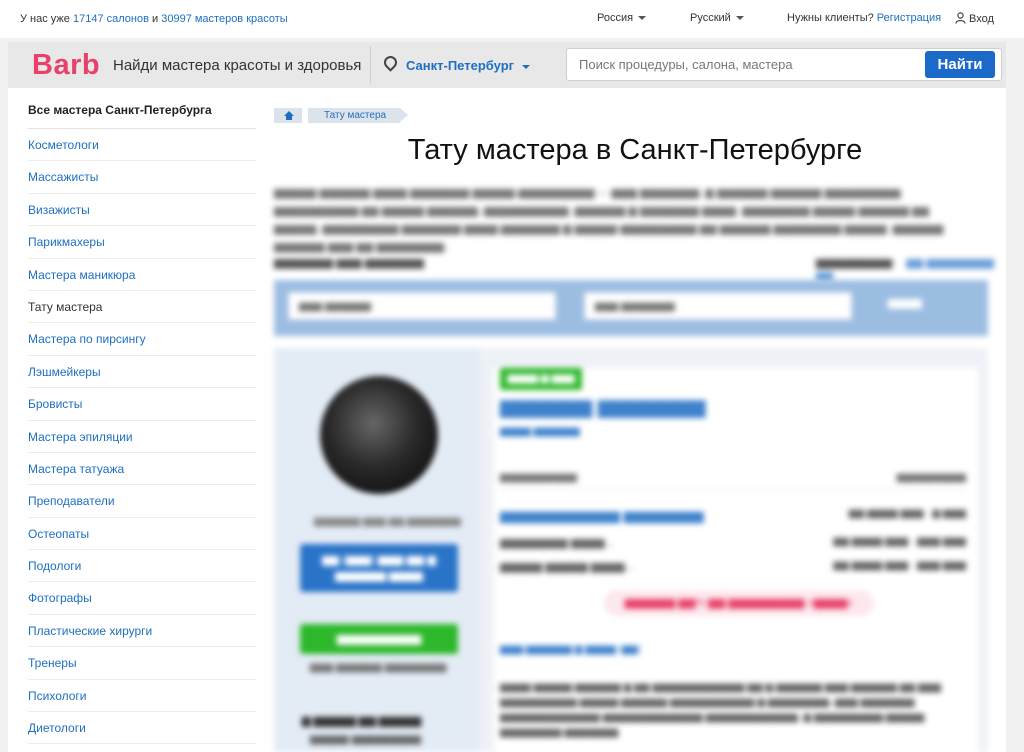 Image resolution: width=1024 pixels, height=752 pixels. What do you see at coordinates (237, 65) in the screenshot?
I see `tagline: Найди мастера красоты и здоровья` at bounding box center [237, 65].